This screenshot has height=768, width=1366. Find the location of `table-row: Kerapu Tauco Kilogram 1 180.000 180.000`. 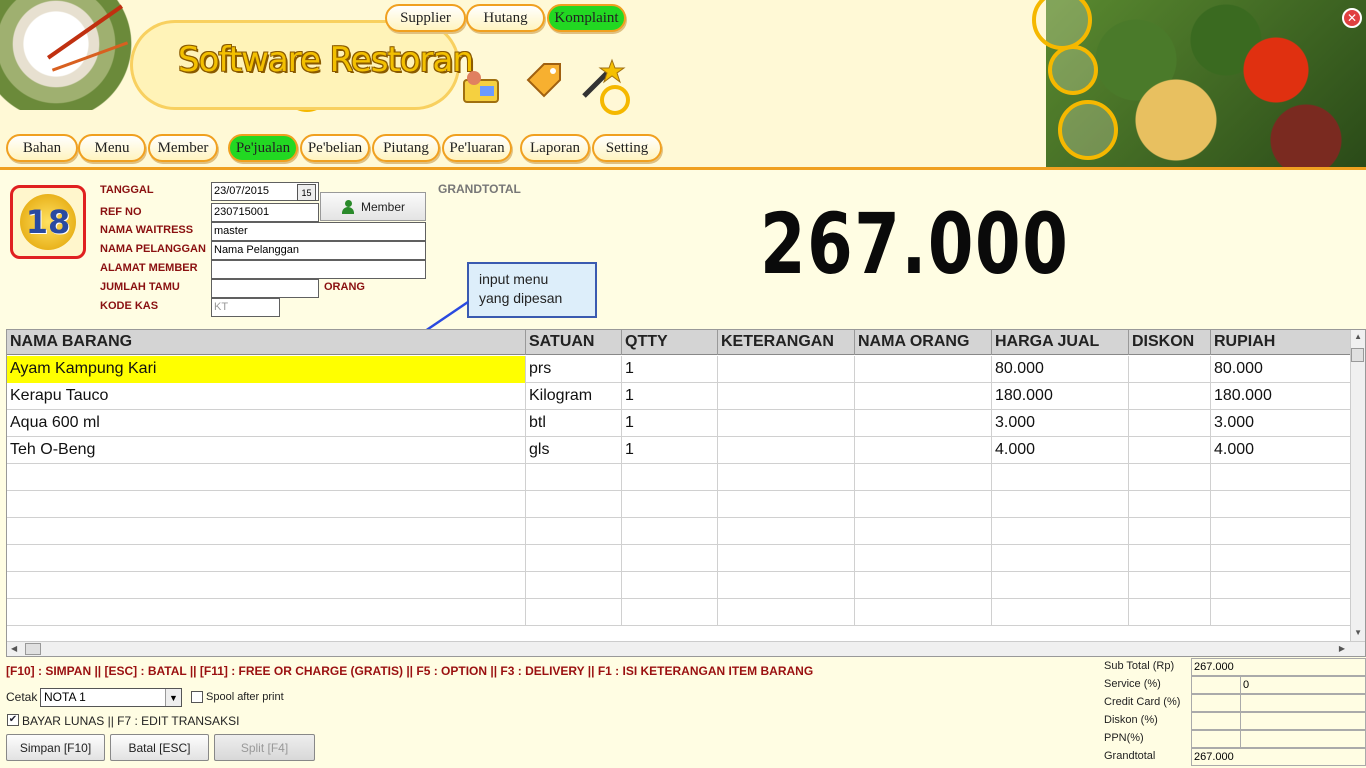

table-row: Kerapu Tauco Kilogram 1 180.000 180.000 is located at coordinates (679, 396).